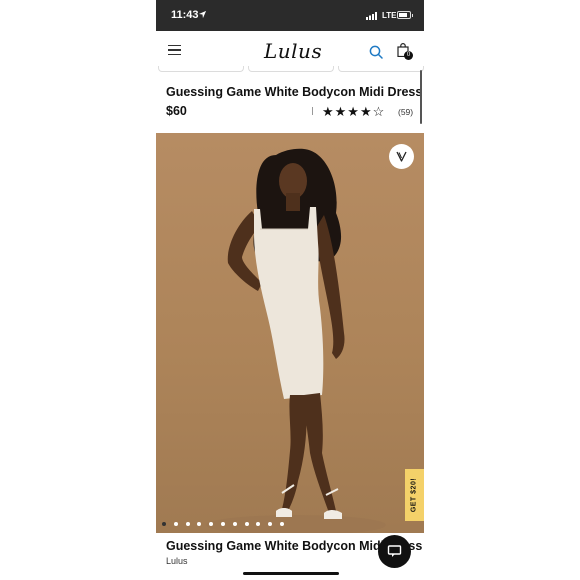 The image size is (580, 580). I want to click on rating-stars: ★★★★☆, so click(353, 112).